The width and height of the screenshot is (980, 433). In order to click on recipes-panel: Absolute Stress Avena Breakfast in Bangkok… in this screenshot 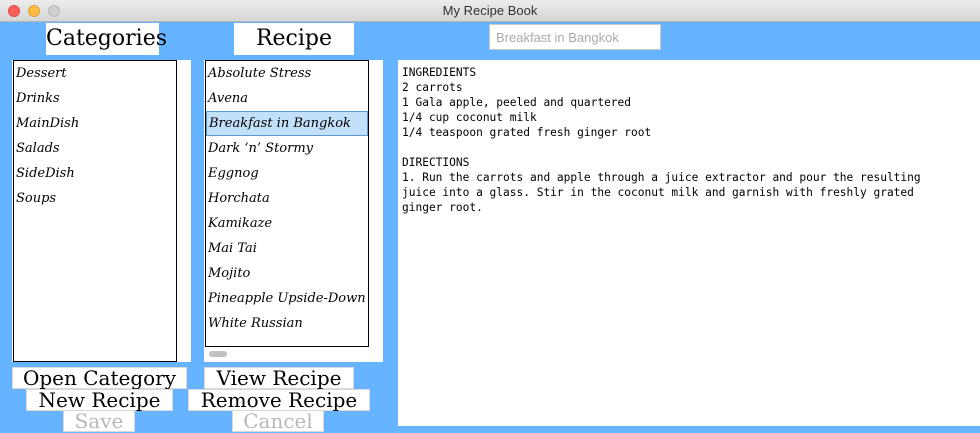, I will do `click(293, 211)`.